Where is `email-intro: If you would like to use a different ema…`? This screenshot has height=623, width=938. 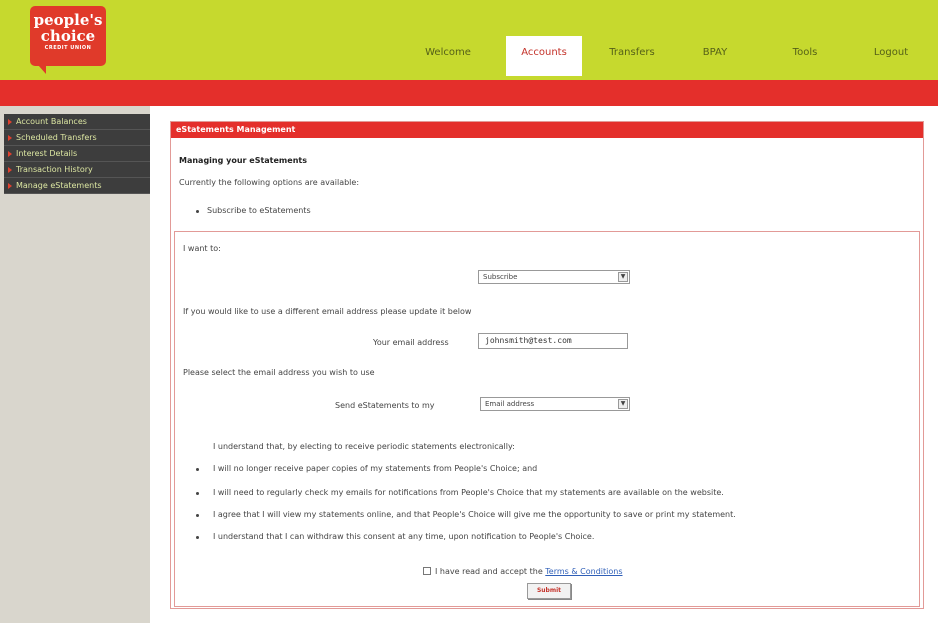
email-intro: If you would like to use a different ema… is located at coordinates (327, 311).